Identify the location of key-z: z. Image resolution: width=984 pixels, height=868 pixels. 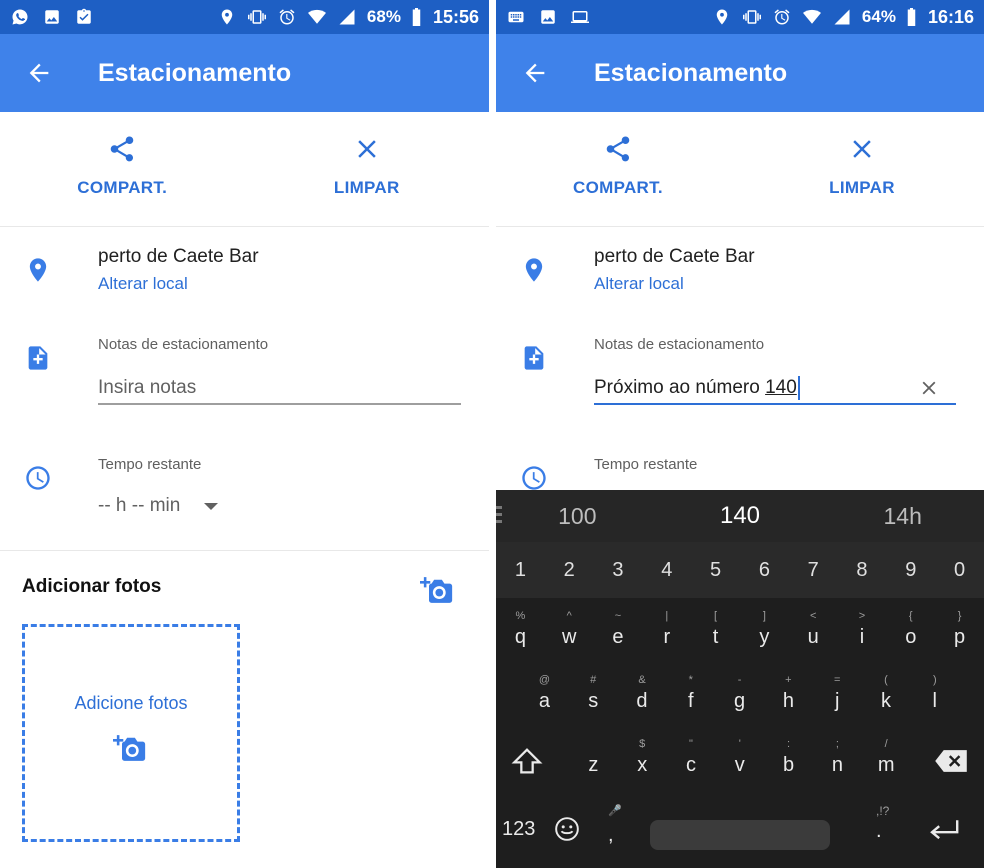
(593, 758).